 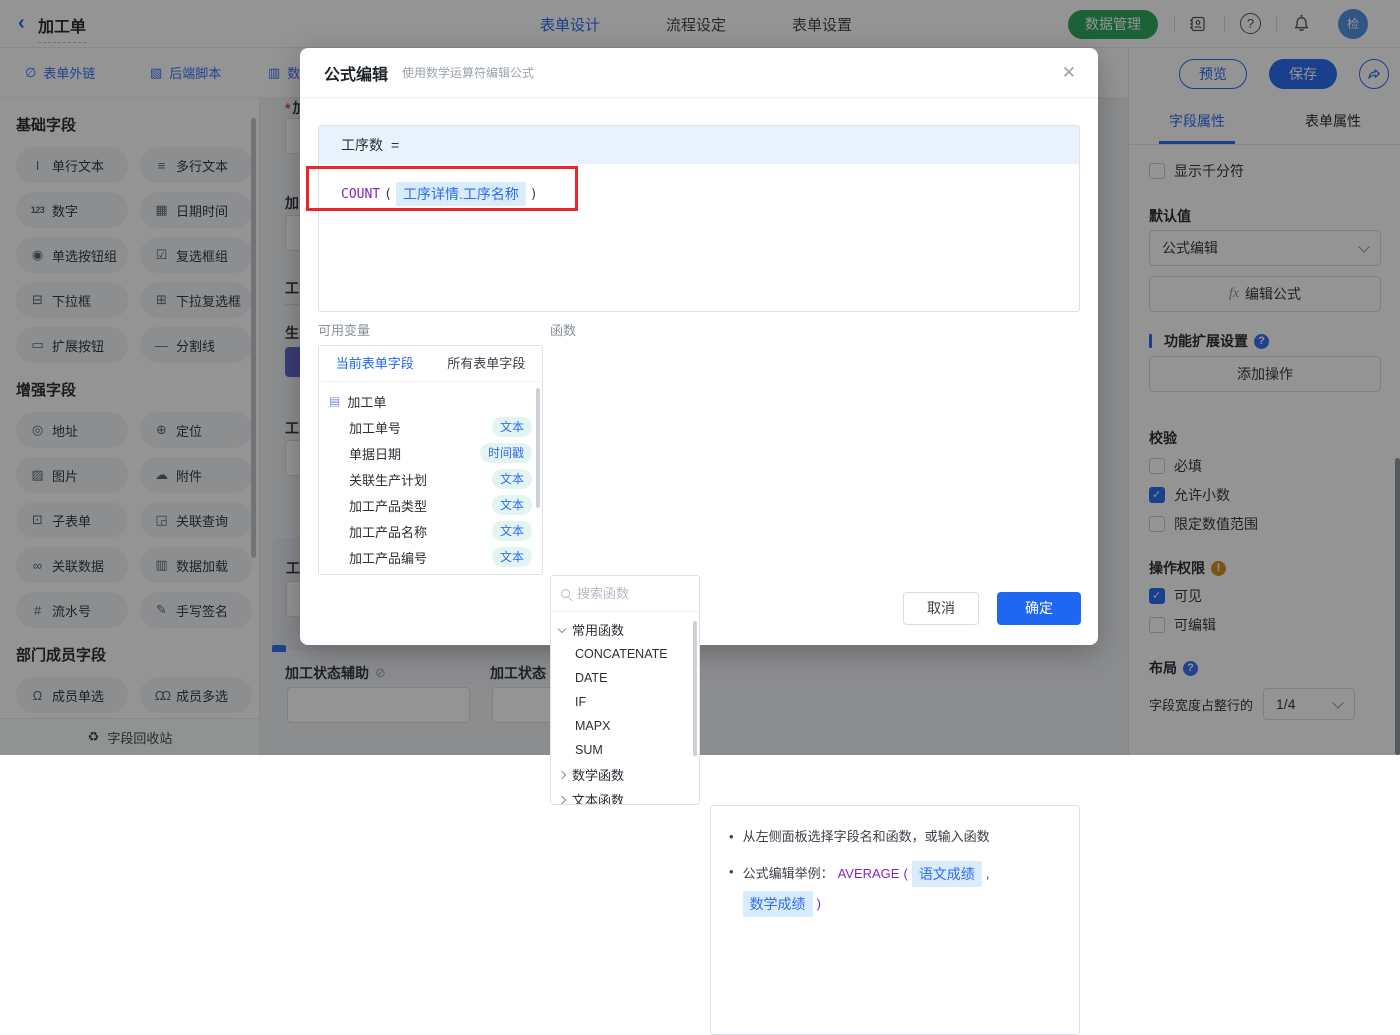 I want to click on field-token: 工序详情.工序名称, so click(x=460, y=194).